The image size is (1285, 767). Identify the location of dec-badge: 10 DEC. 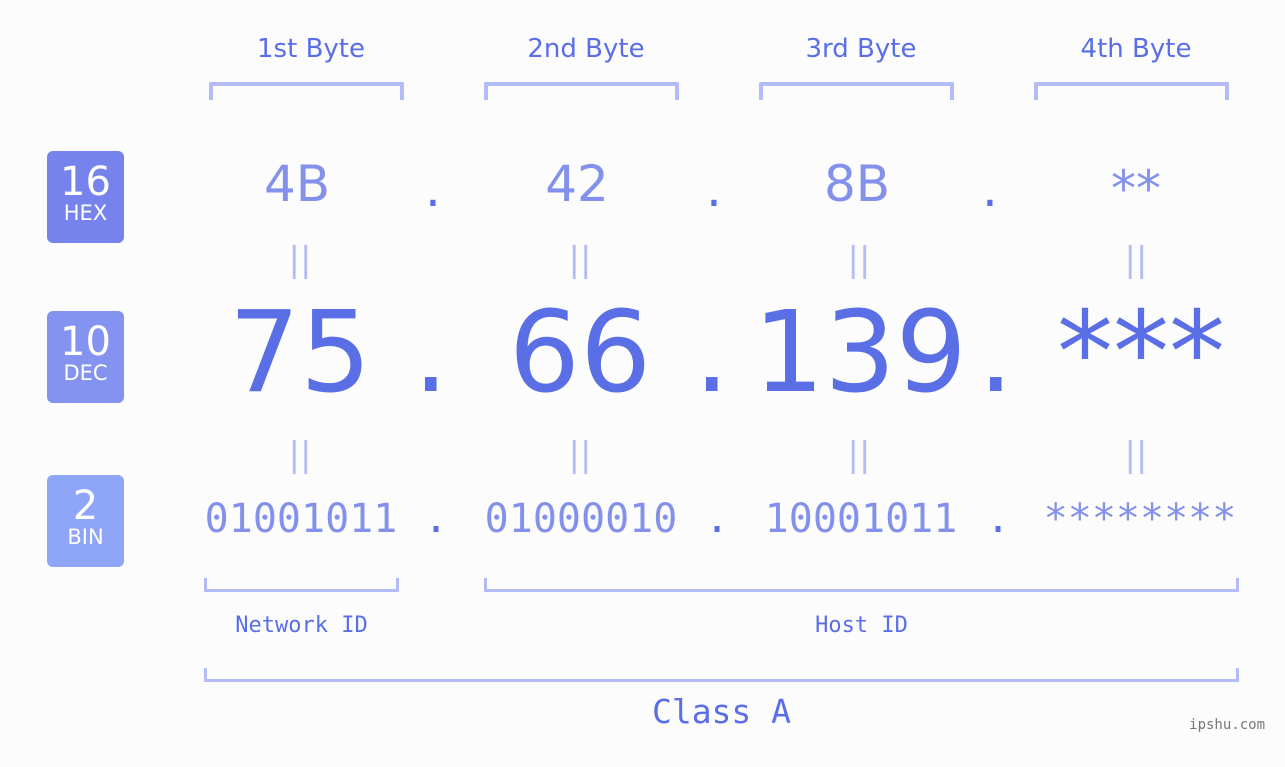
(85, 357).